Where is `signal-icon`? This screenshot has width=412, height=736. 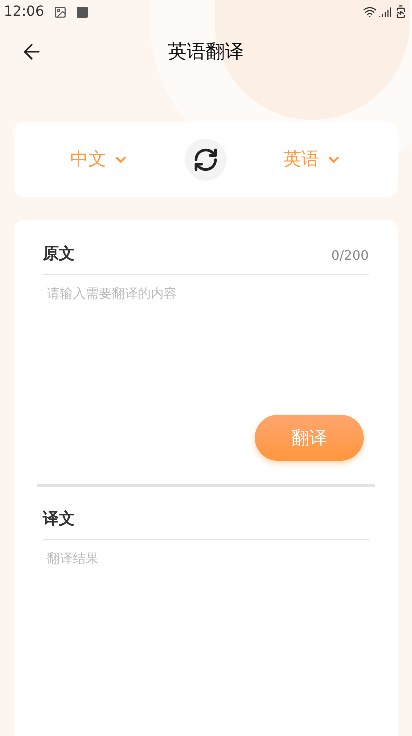
signal-icon is located at coordinates (385, 12).